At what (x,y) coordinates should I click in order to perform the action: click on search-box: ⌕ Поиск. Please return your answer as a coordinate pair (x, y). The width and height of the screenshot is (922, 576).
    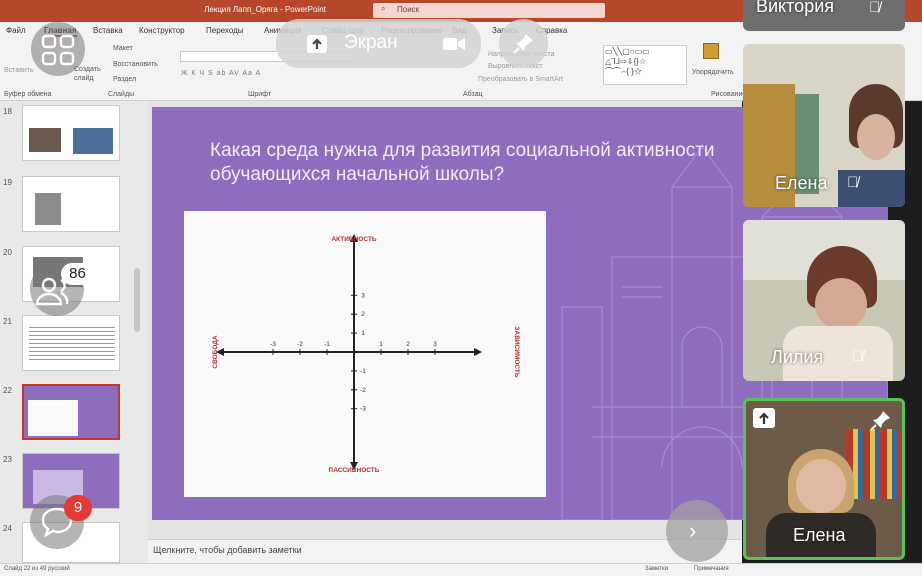
    Looking at the image, I should click on (489, 10).